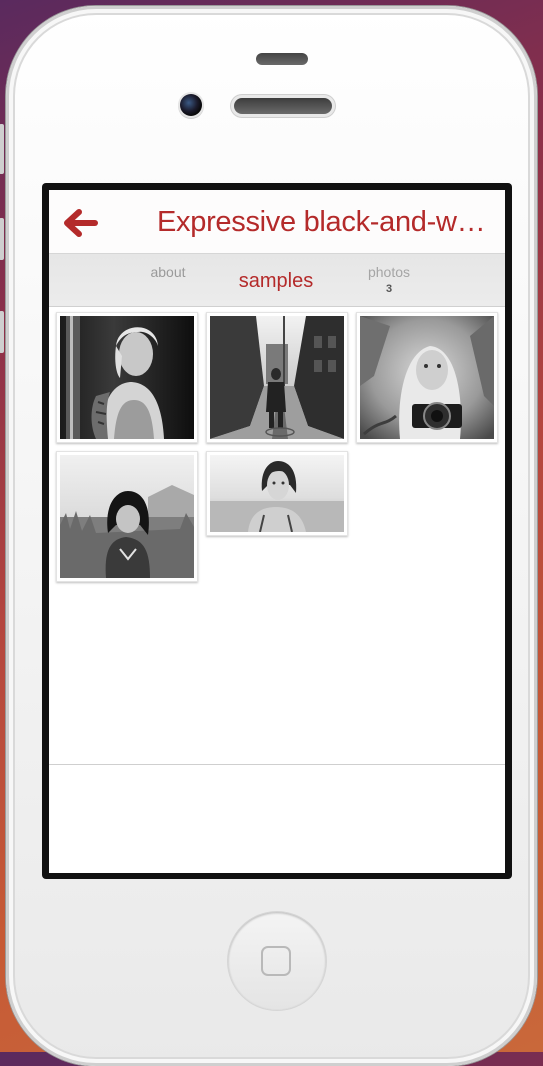 Image resolution: width=543 pixels, height=1066 pixels. Describe the element at coordinates (283, 106) in the screenshot. I see `earpiece-speaker` at that location.